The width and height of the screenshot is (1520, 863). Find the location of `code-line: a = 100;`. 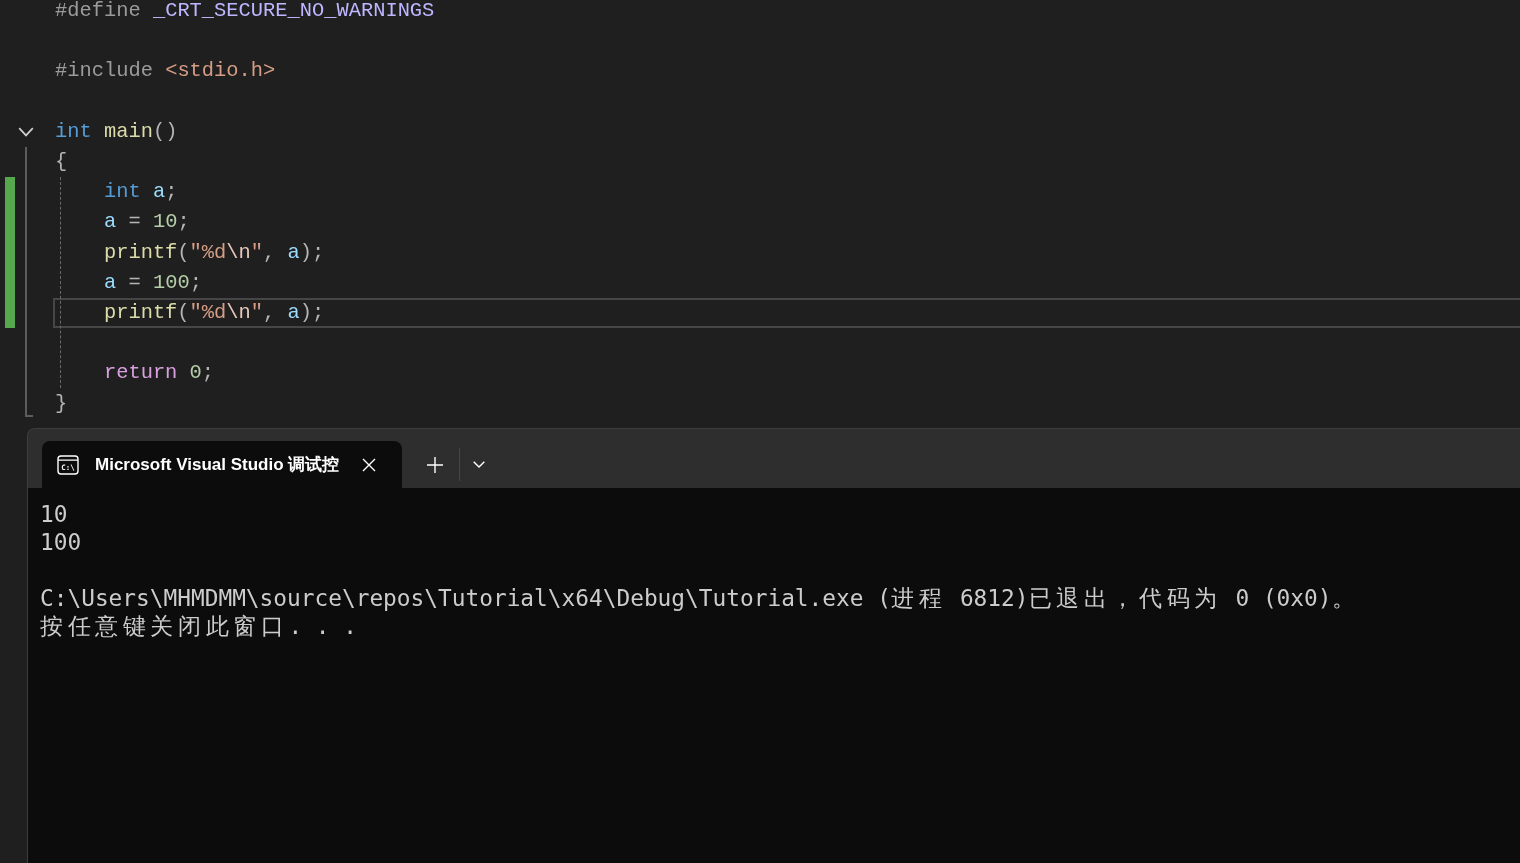

code-line: a = 100; is located at coordinates (152, 282).